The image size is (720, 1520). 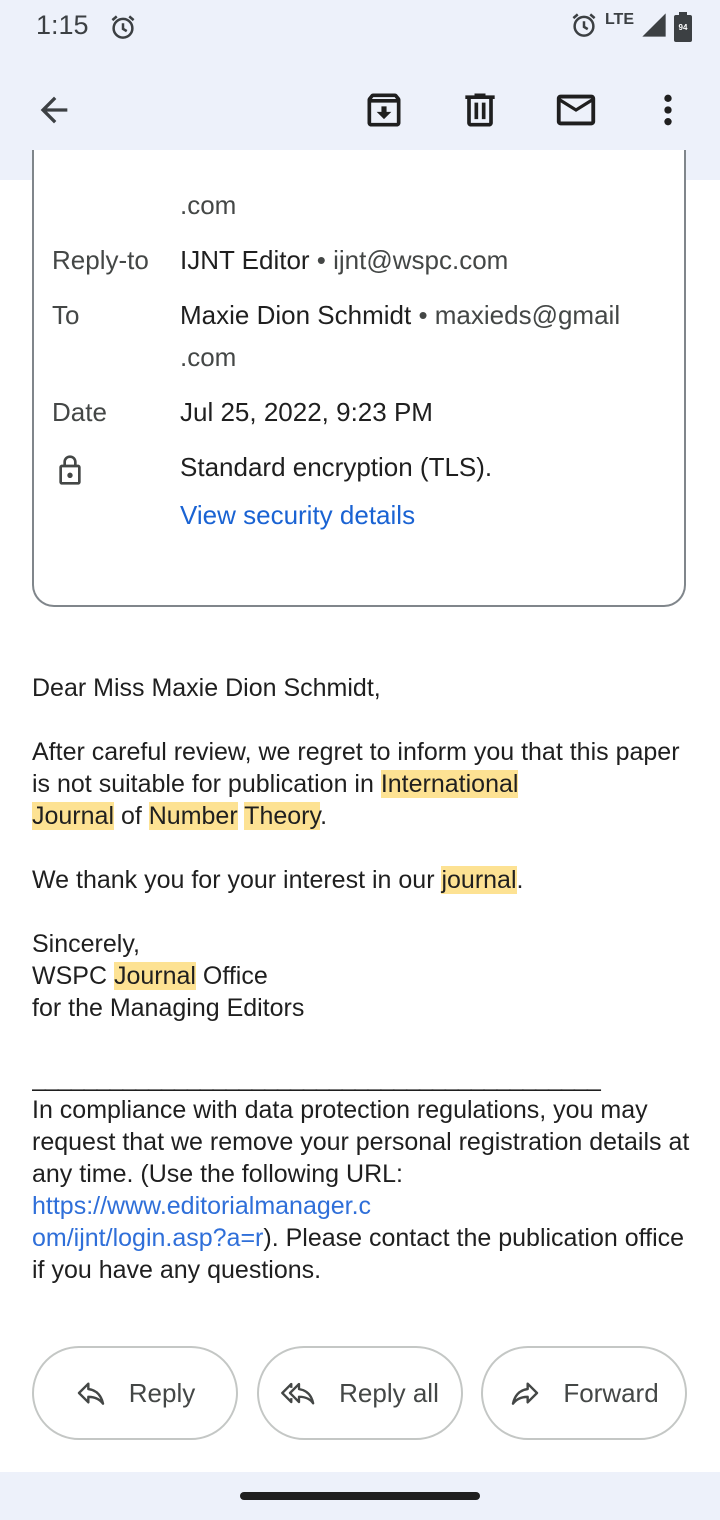 I want to click on network-type-label: LTE, so click(x=619, y=19).